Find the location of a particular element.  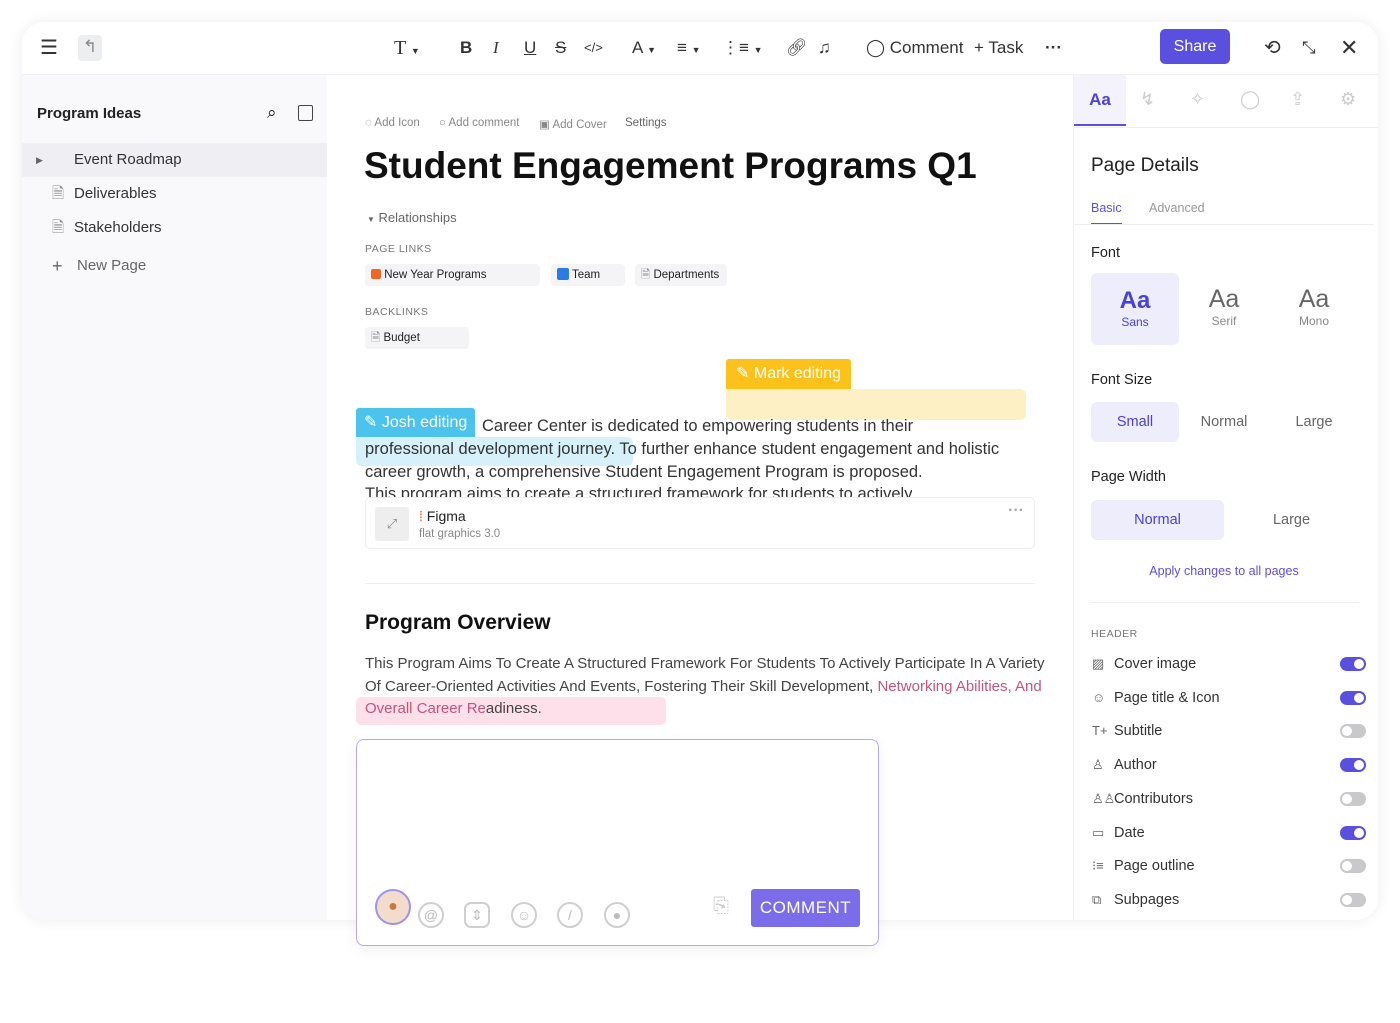

tab-typography: Aa is located at coordinates (1100, 100).